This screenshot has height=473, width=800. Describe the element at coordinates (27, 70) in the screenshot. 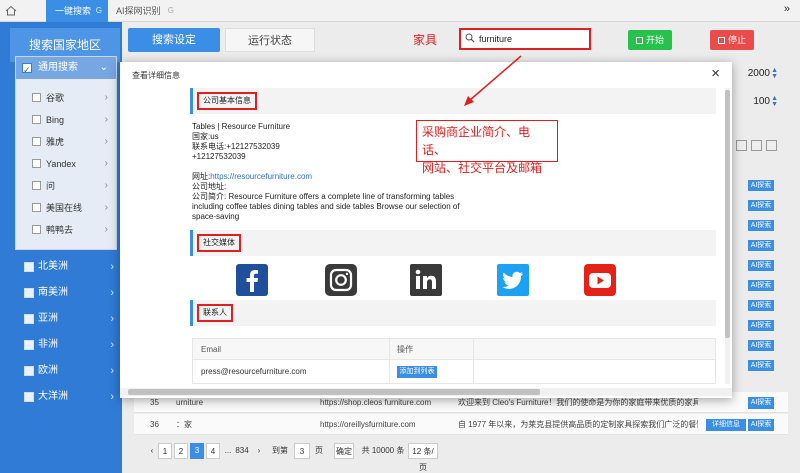

I see `checkbox-checked-icon` at that location.